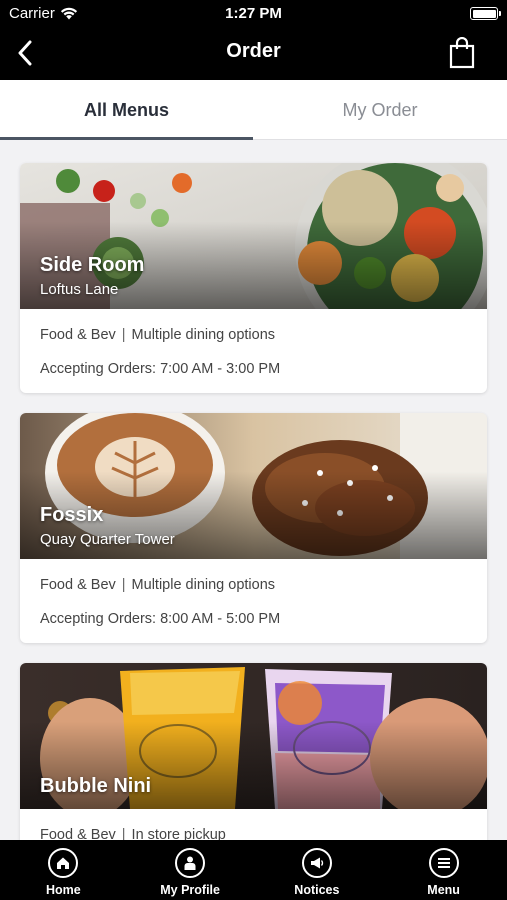 The height and width of the screenshot is (900, 507). Describe the element at coordinates (92, 265) in the screenshot. I see `venue-name: Side Room` at that location.